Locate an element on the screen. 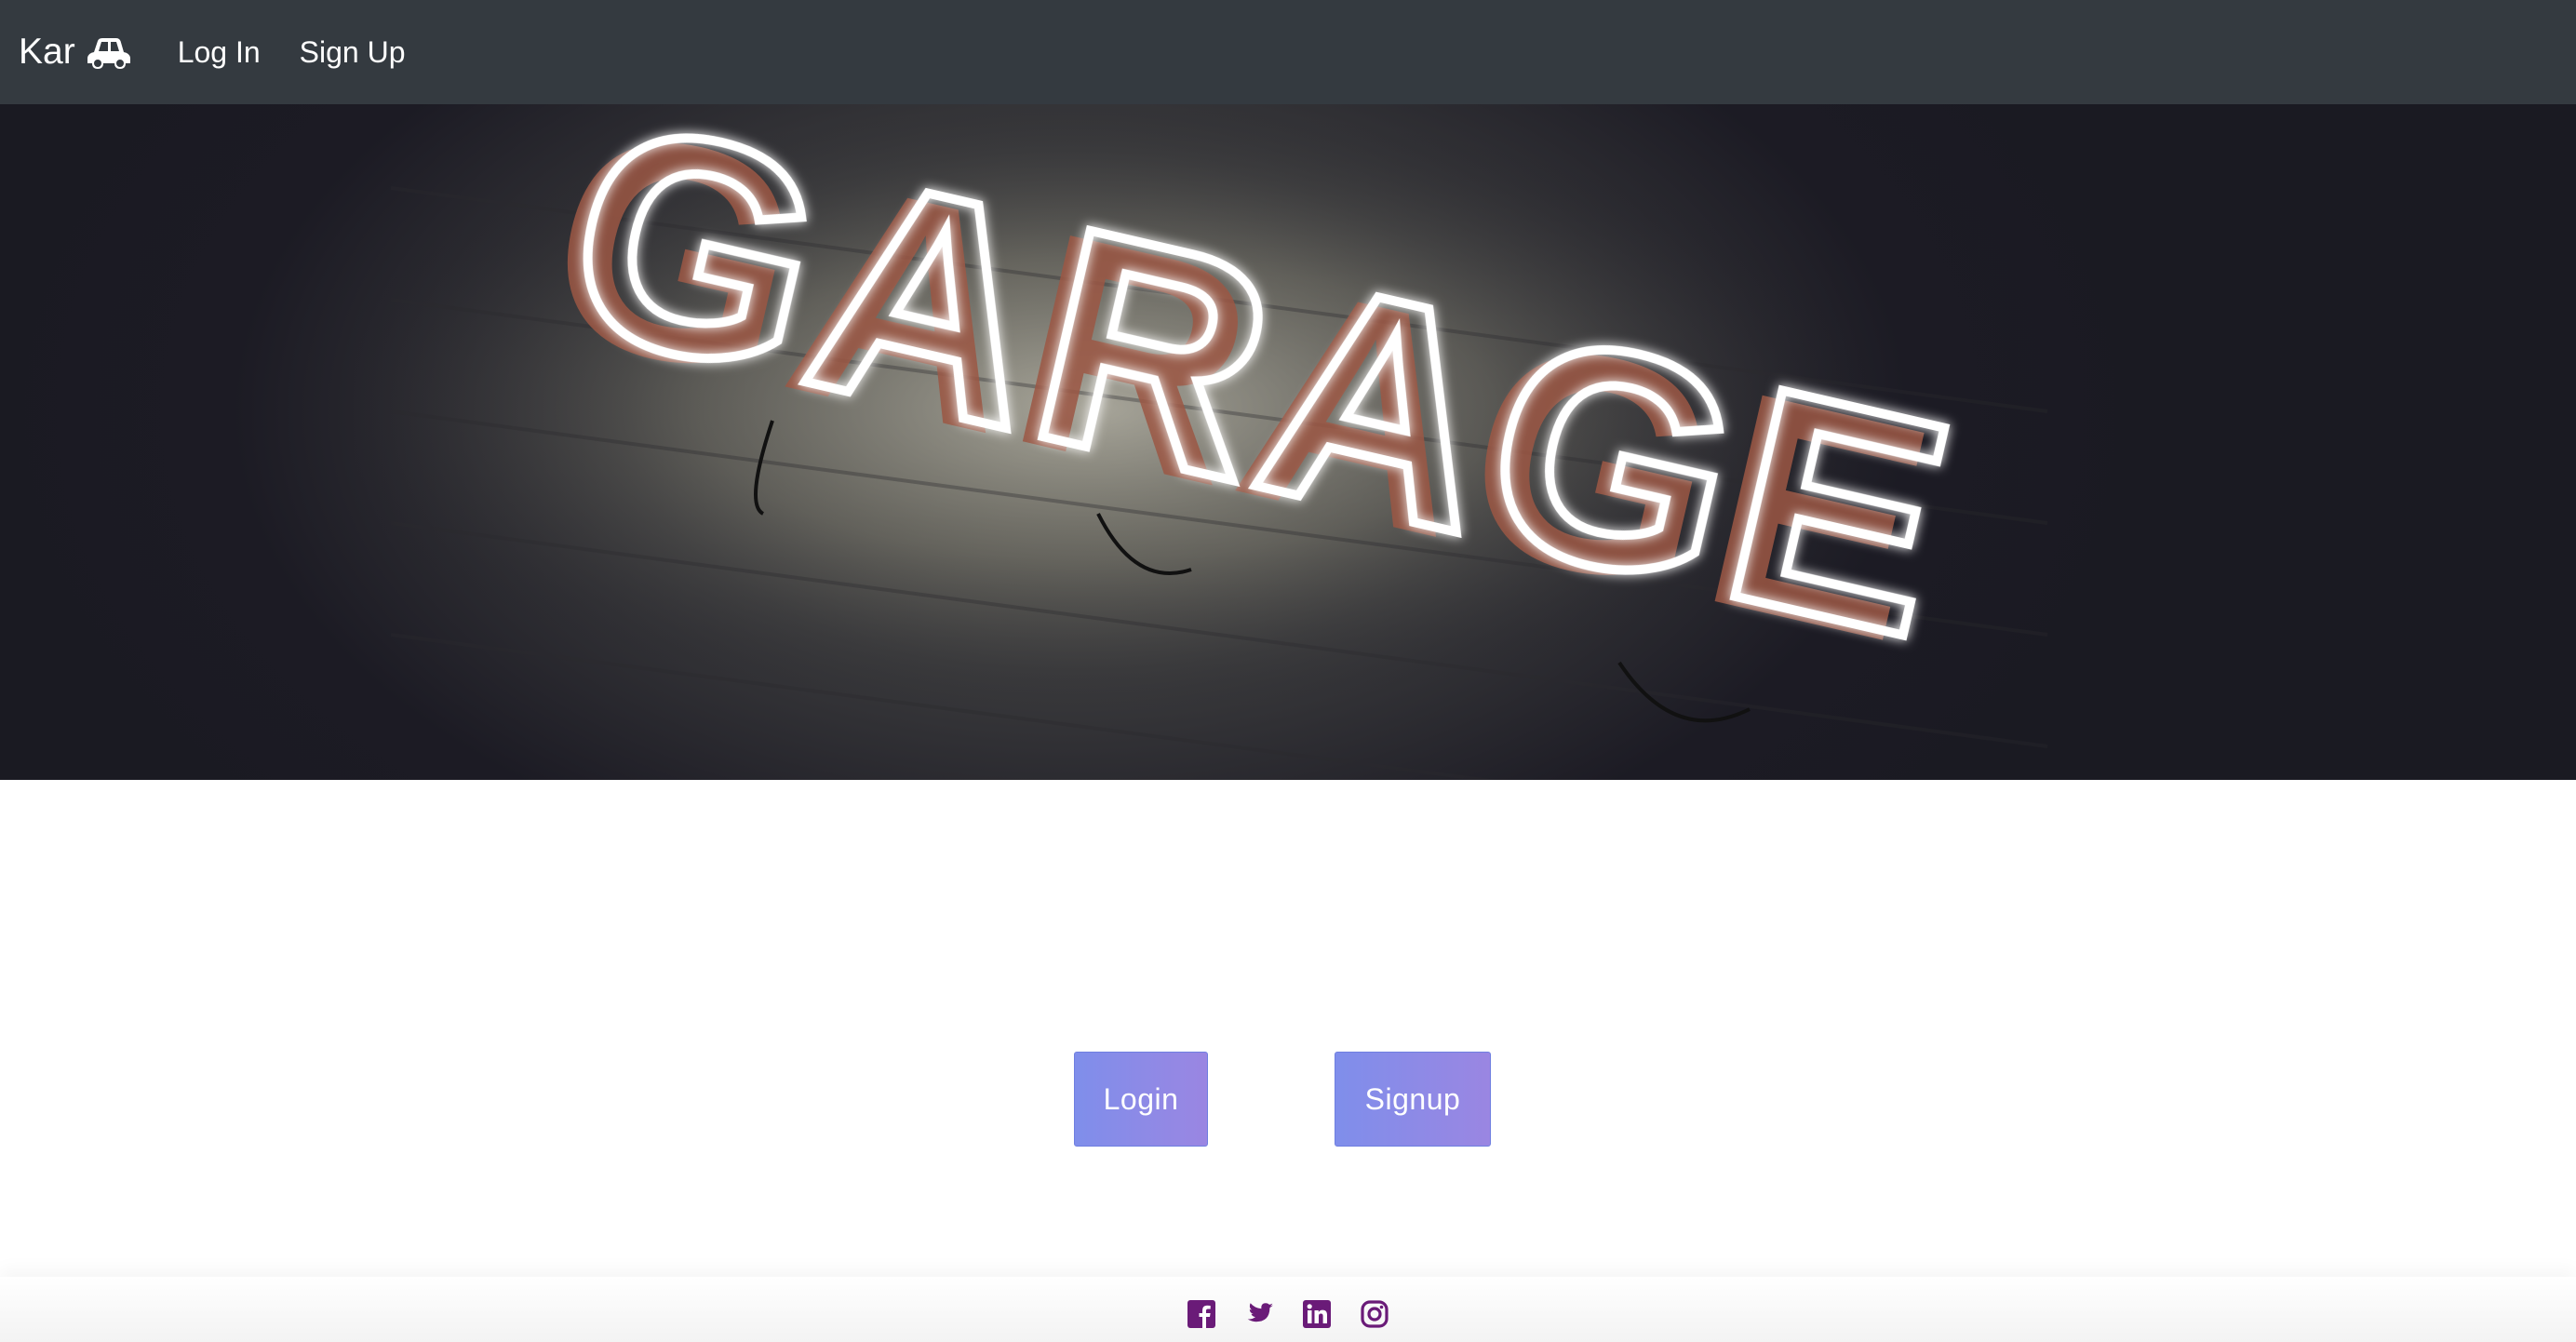 The height and width of the screenshot is (1342, 2576). nav-login-link: Log In is located at coordinates (219, 52).